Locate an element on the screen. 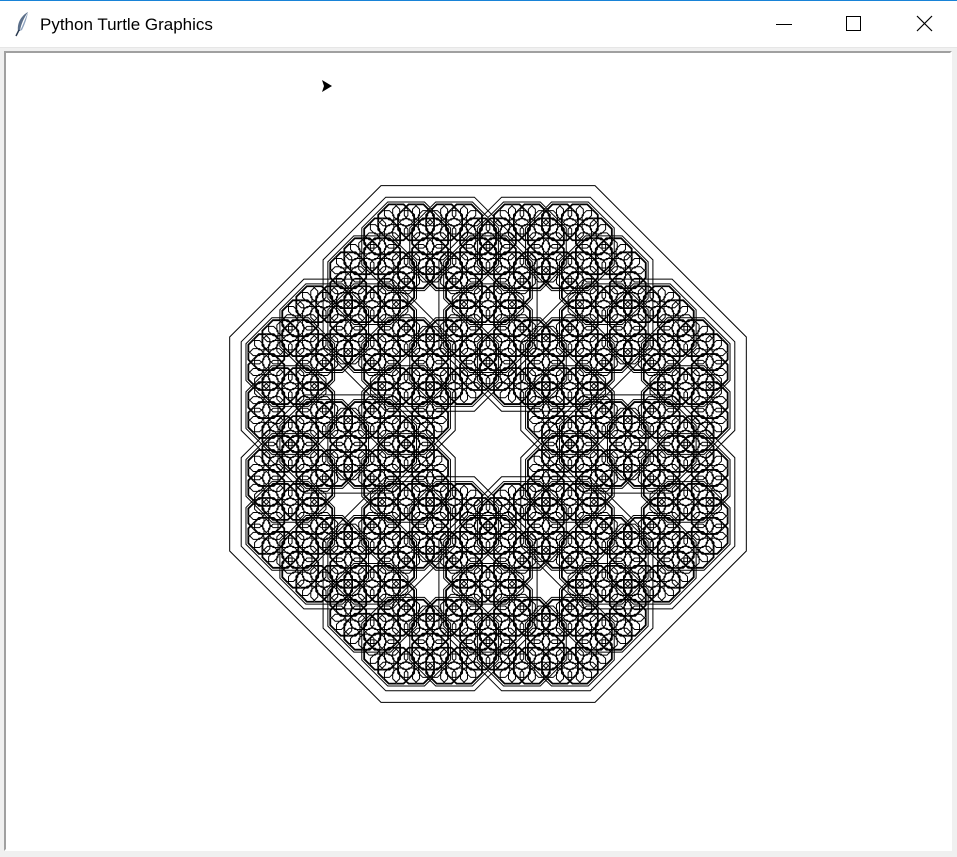  minimize-icon is located at coordinates (784, 24).